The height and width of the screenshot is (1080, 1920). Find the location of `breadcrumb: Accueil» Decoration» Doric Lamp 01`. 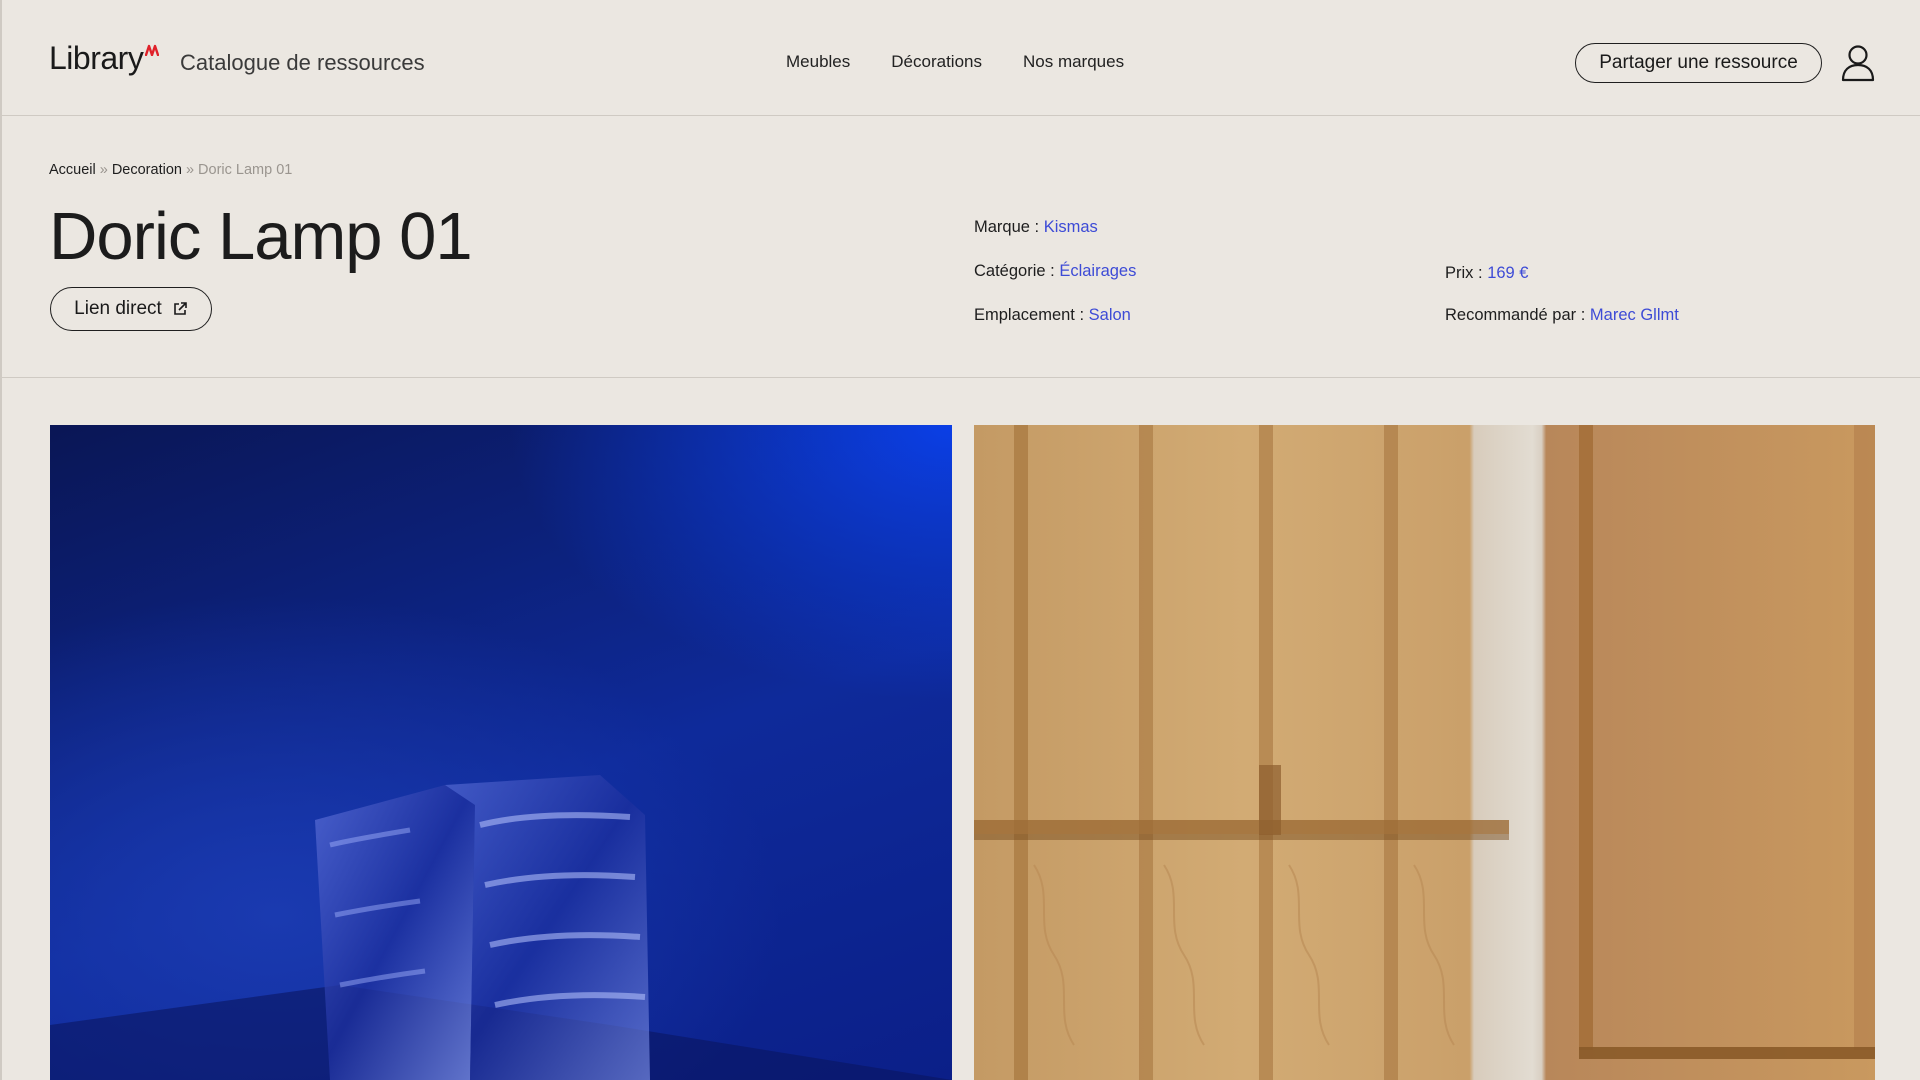

breadcrumb: Accueil» Decoration» Doric Lamp 01 is located at coordinates (170, 170).